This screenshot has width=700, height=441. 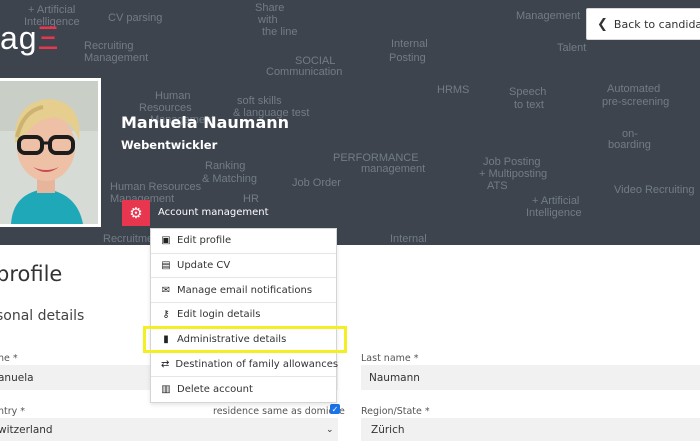 What do you see at coordinates (109, 46) in the screenshot?
I see `background-word: Recruiting` at bounding box center [109, 46].